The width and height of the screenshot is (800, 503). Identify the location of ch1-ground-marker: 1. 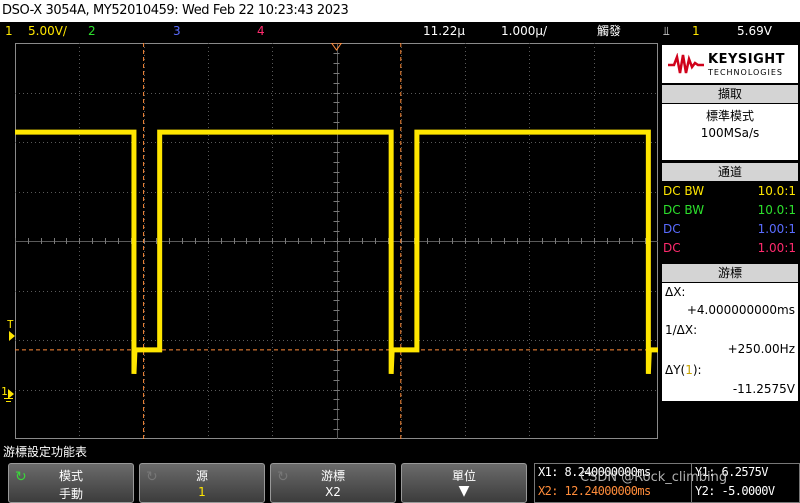
(4, 391).